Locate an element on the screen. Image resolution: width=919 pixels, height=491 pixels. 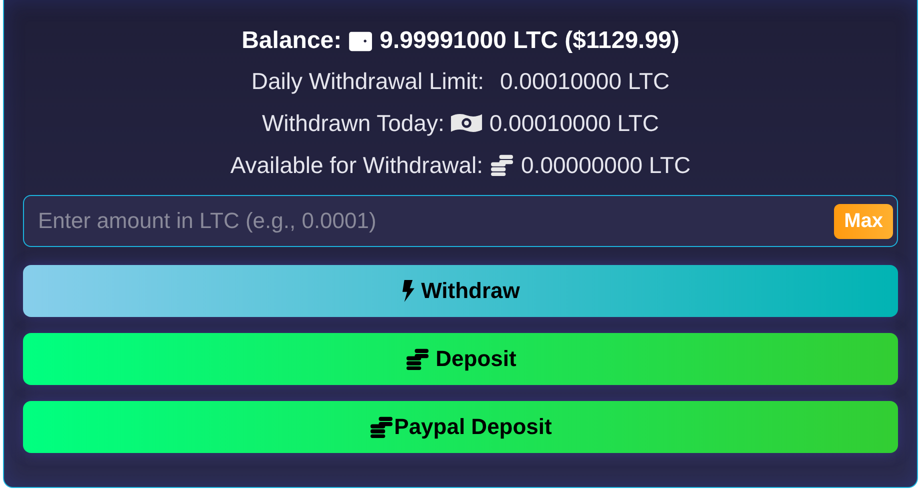
banknote-icon is located at coordinates (467, 123).